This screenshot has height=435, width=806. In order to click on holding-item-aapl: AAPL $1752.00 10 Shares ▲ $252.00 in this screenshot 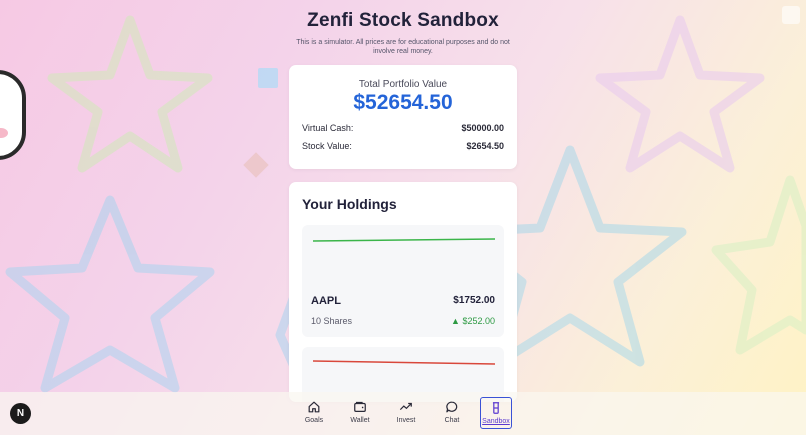, I will do `click(403, 281)`.